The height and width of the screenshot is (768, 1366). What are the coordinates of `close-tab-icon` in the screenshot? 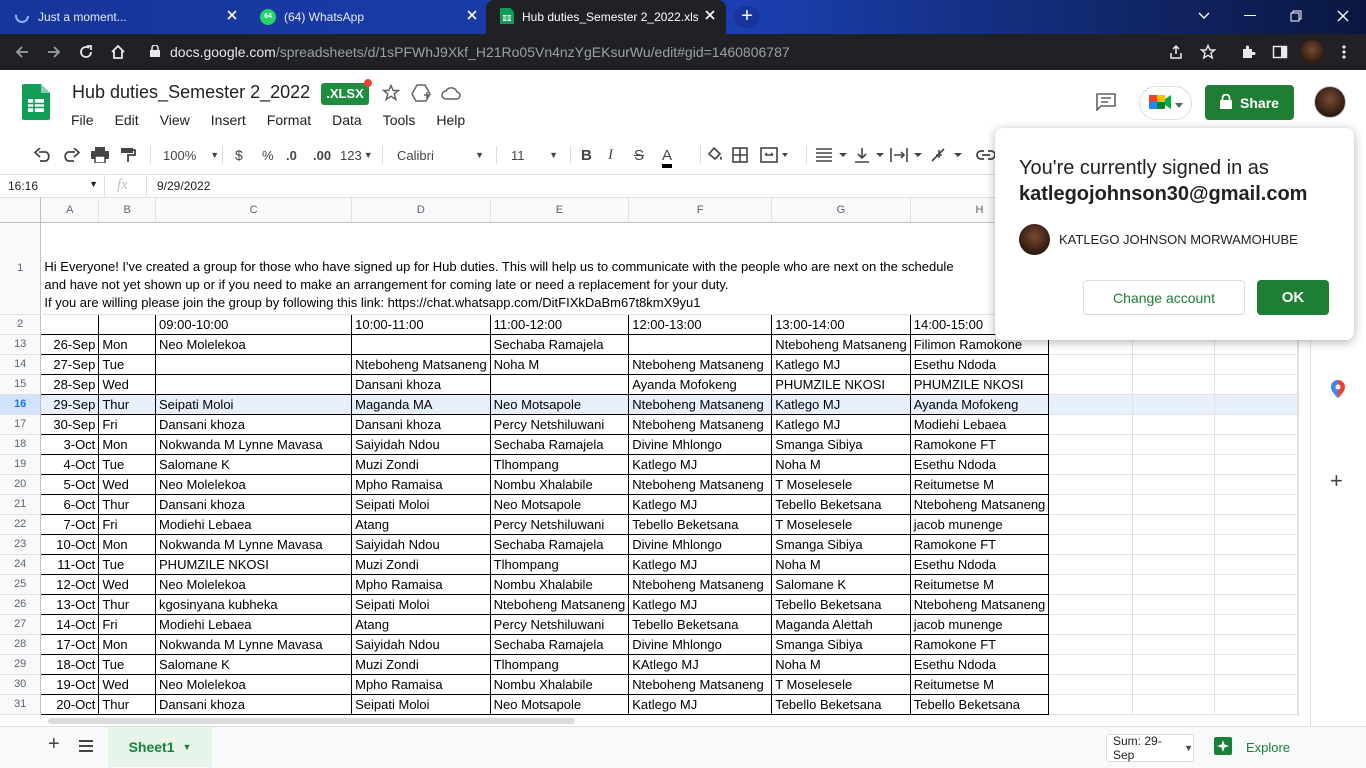 It's located at (472, 15).